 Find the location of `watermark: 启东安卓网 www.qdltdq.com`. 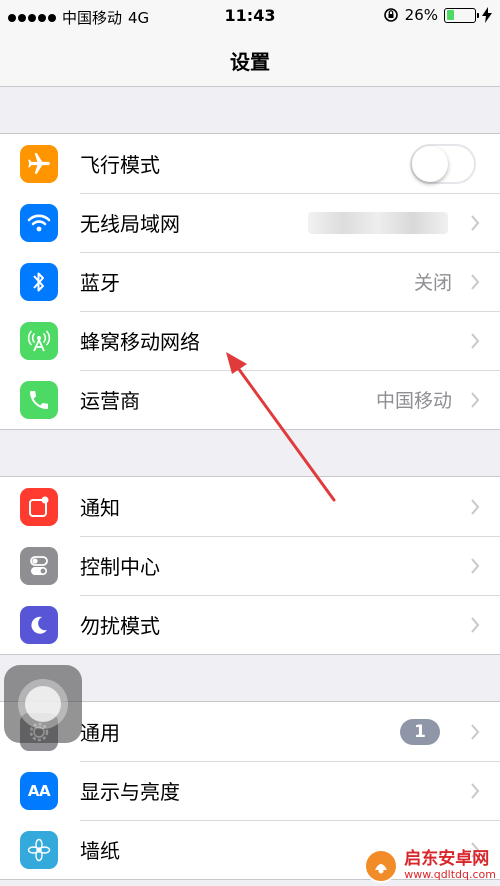

watermark: 启东安卓网 www.qdltdq.com is located at coordinates (430, 866).